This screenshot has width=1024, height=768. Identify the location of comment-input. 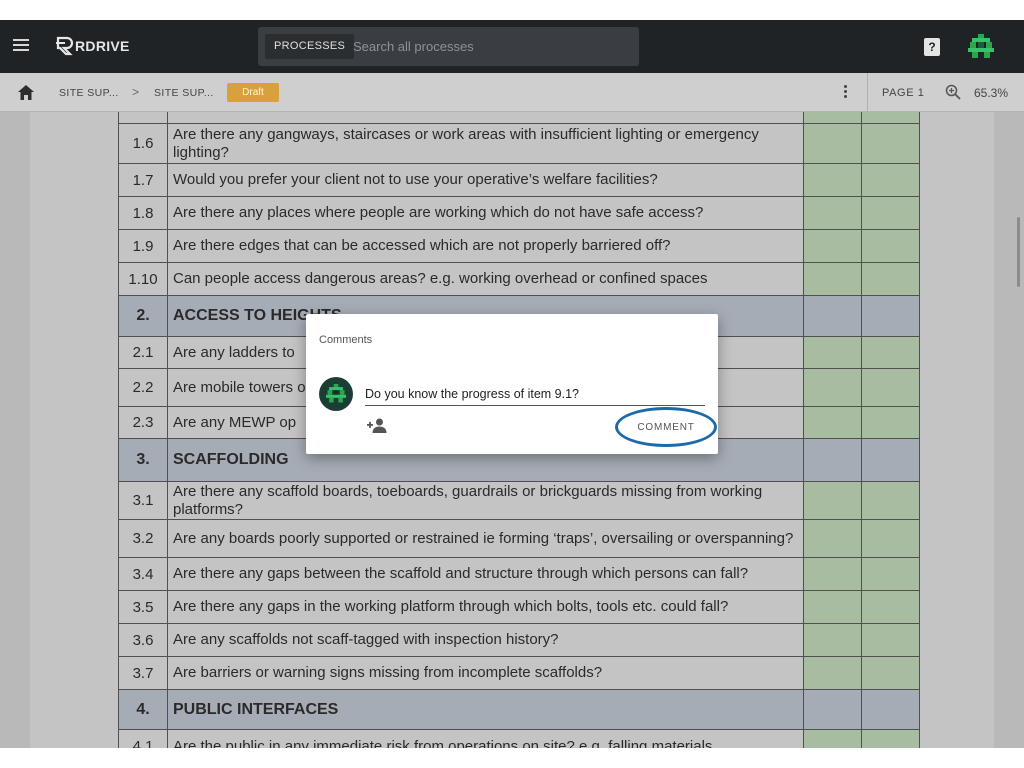
(535, 394).